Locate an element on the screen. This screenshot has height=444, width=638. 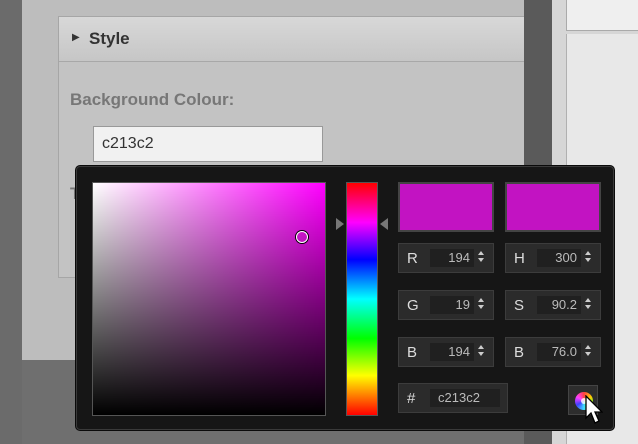
background-colour-label: Background Colour: is located at coordinates (152, 99).